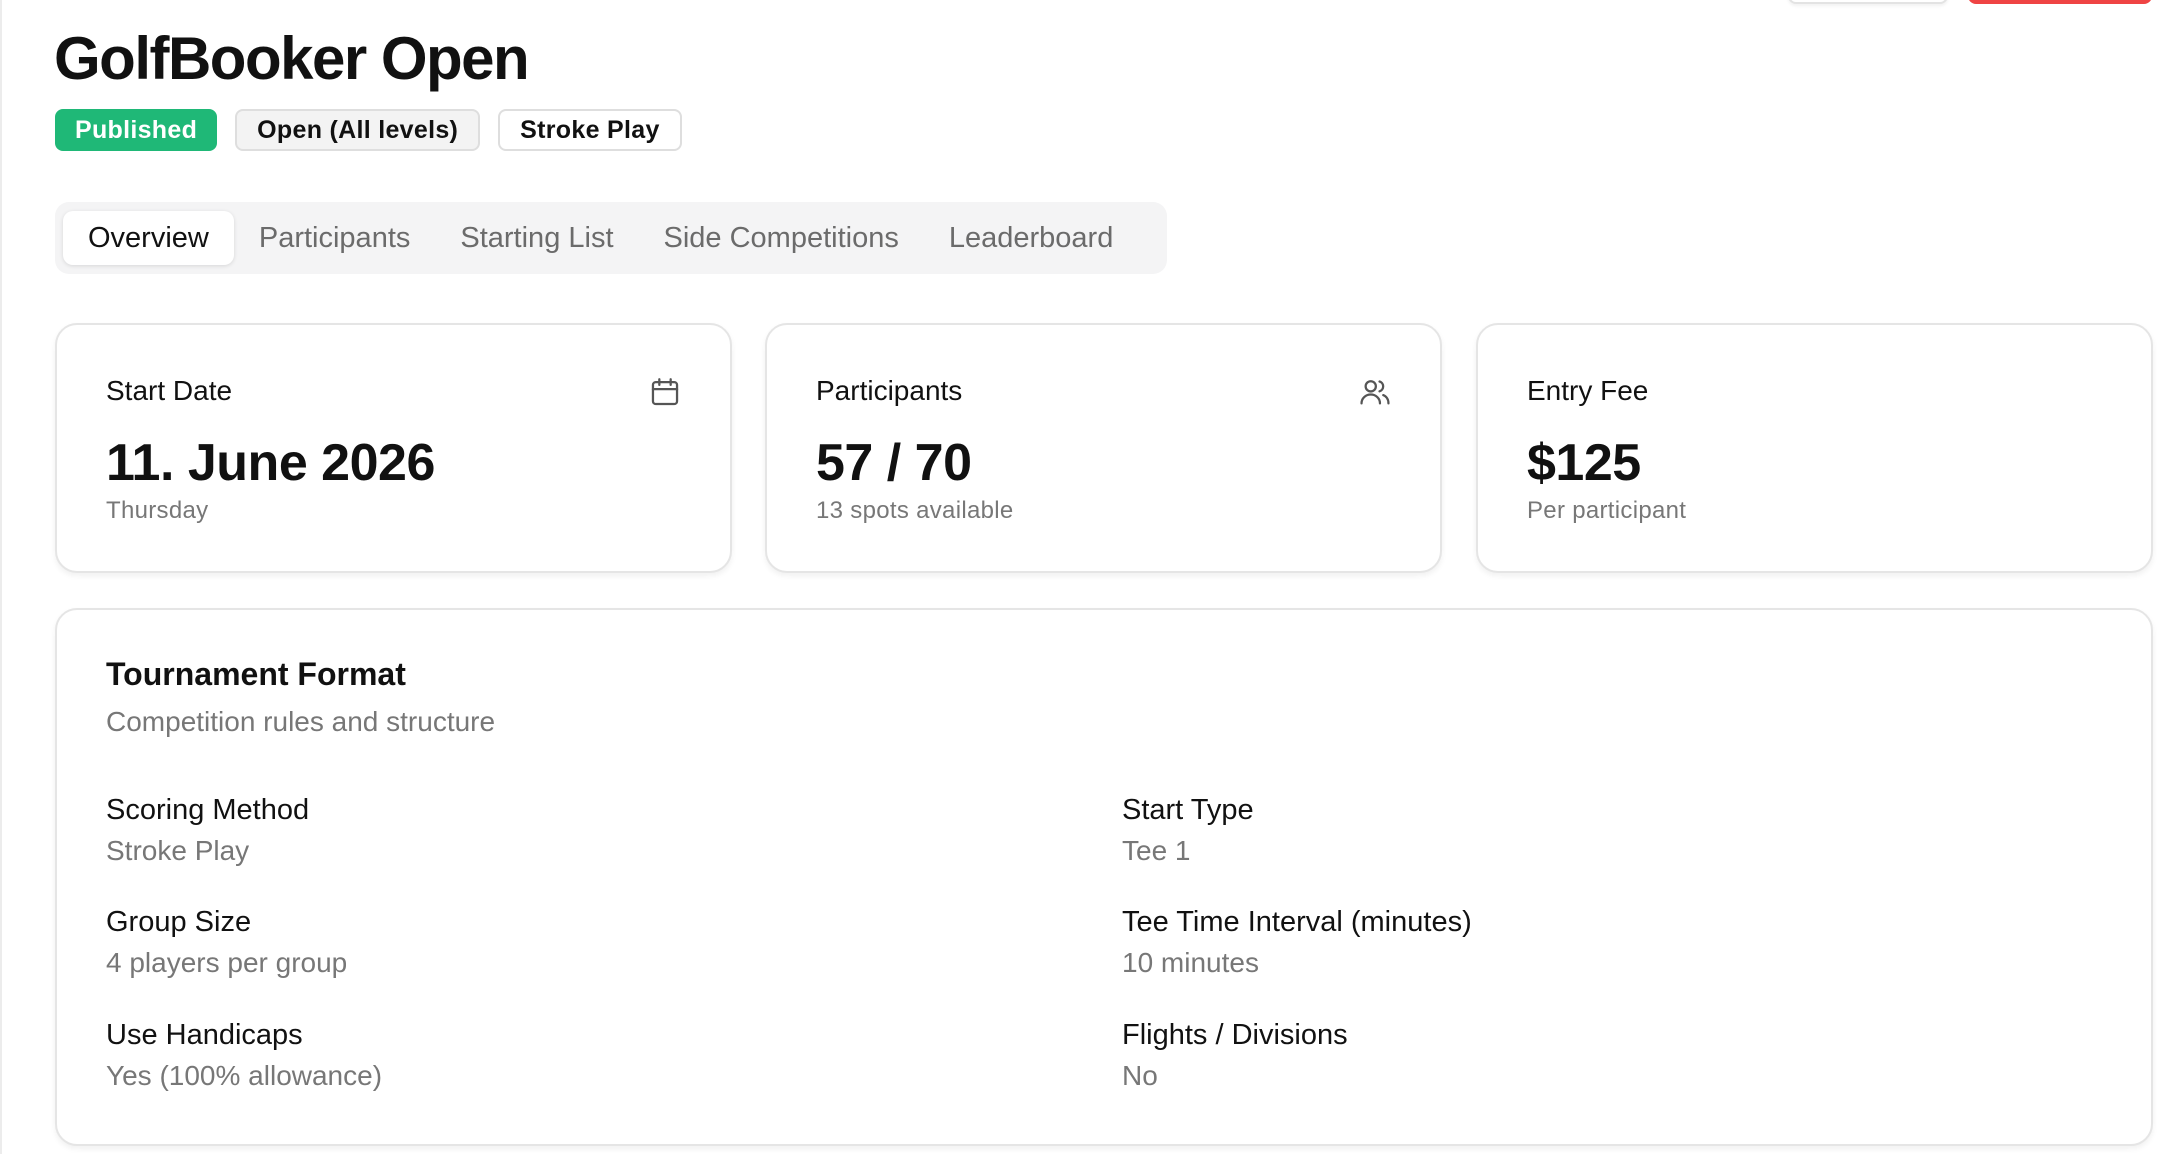 The height and width of the screenshot is (1154, 2184). What do you see at coordinates (256, 674) in the screenshot?
I see `format-title: Tournament Format` at bounding box center [256, 674].